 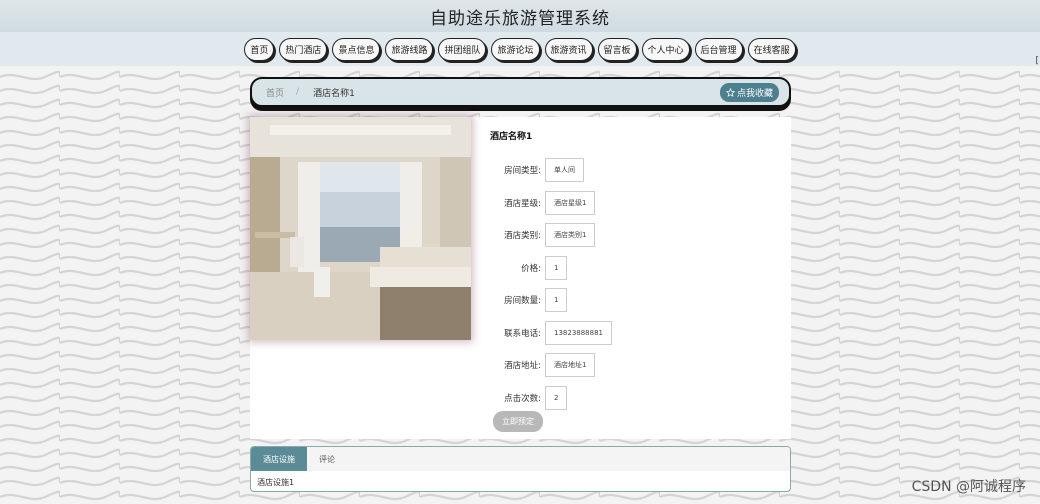 I want to click on hotel-name: 酒店名称1, so click(x=511, y=137).